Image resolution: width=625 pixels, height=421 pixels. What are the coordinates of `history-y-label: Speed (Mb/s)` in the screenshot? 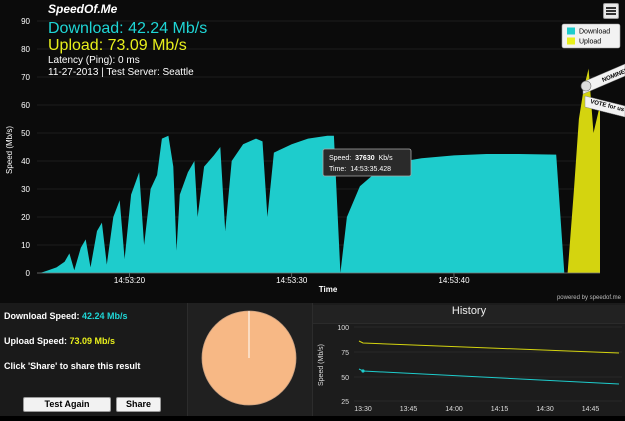 It's located at (321, 365).